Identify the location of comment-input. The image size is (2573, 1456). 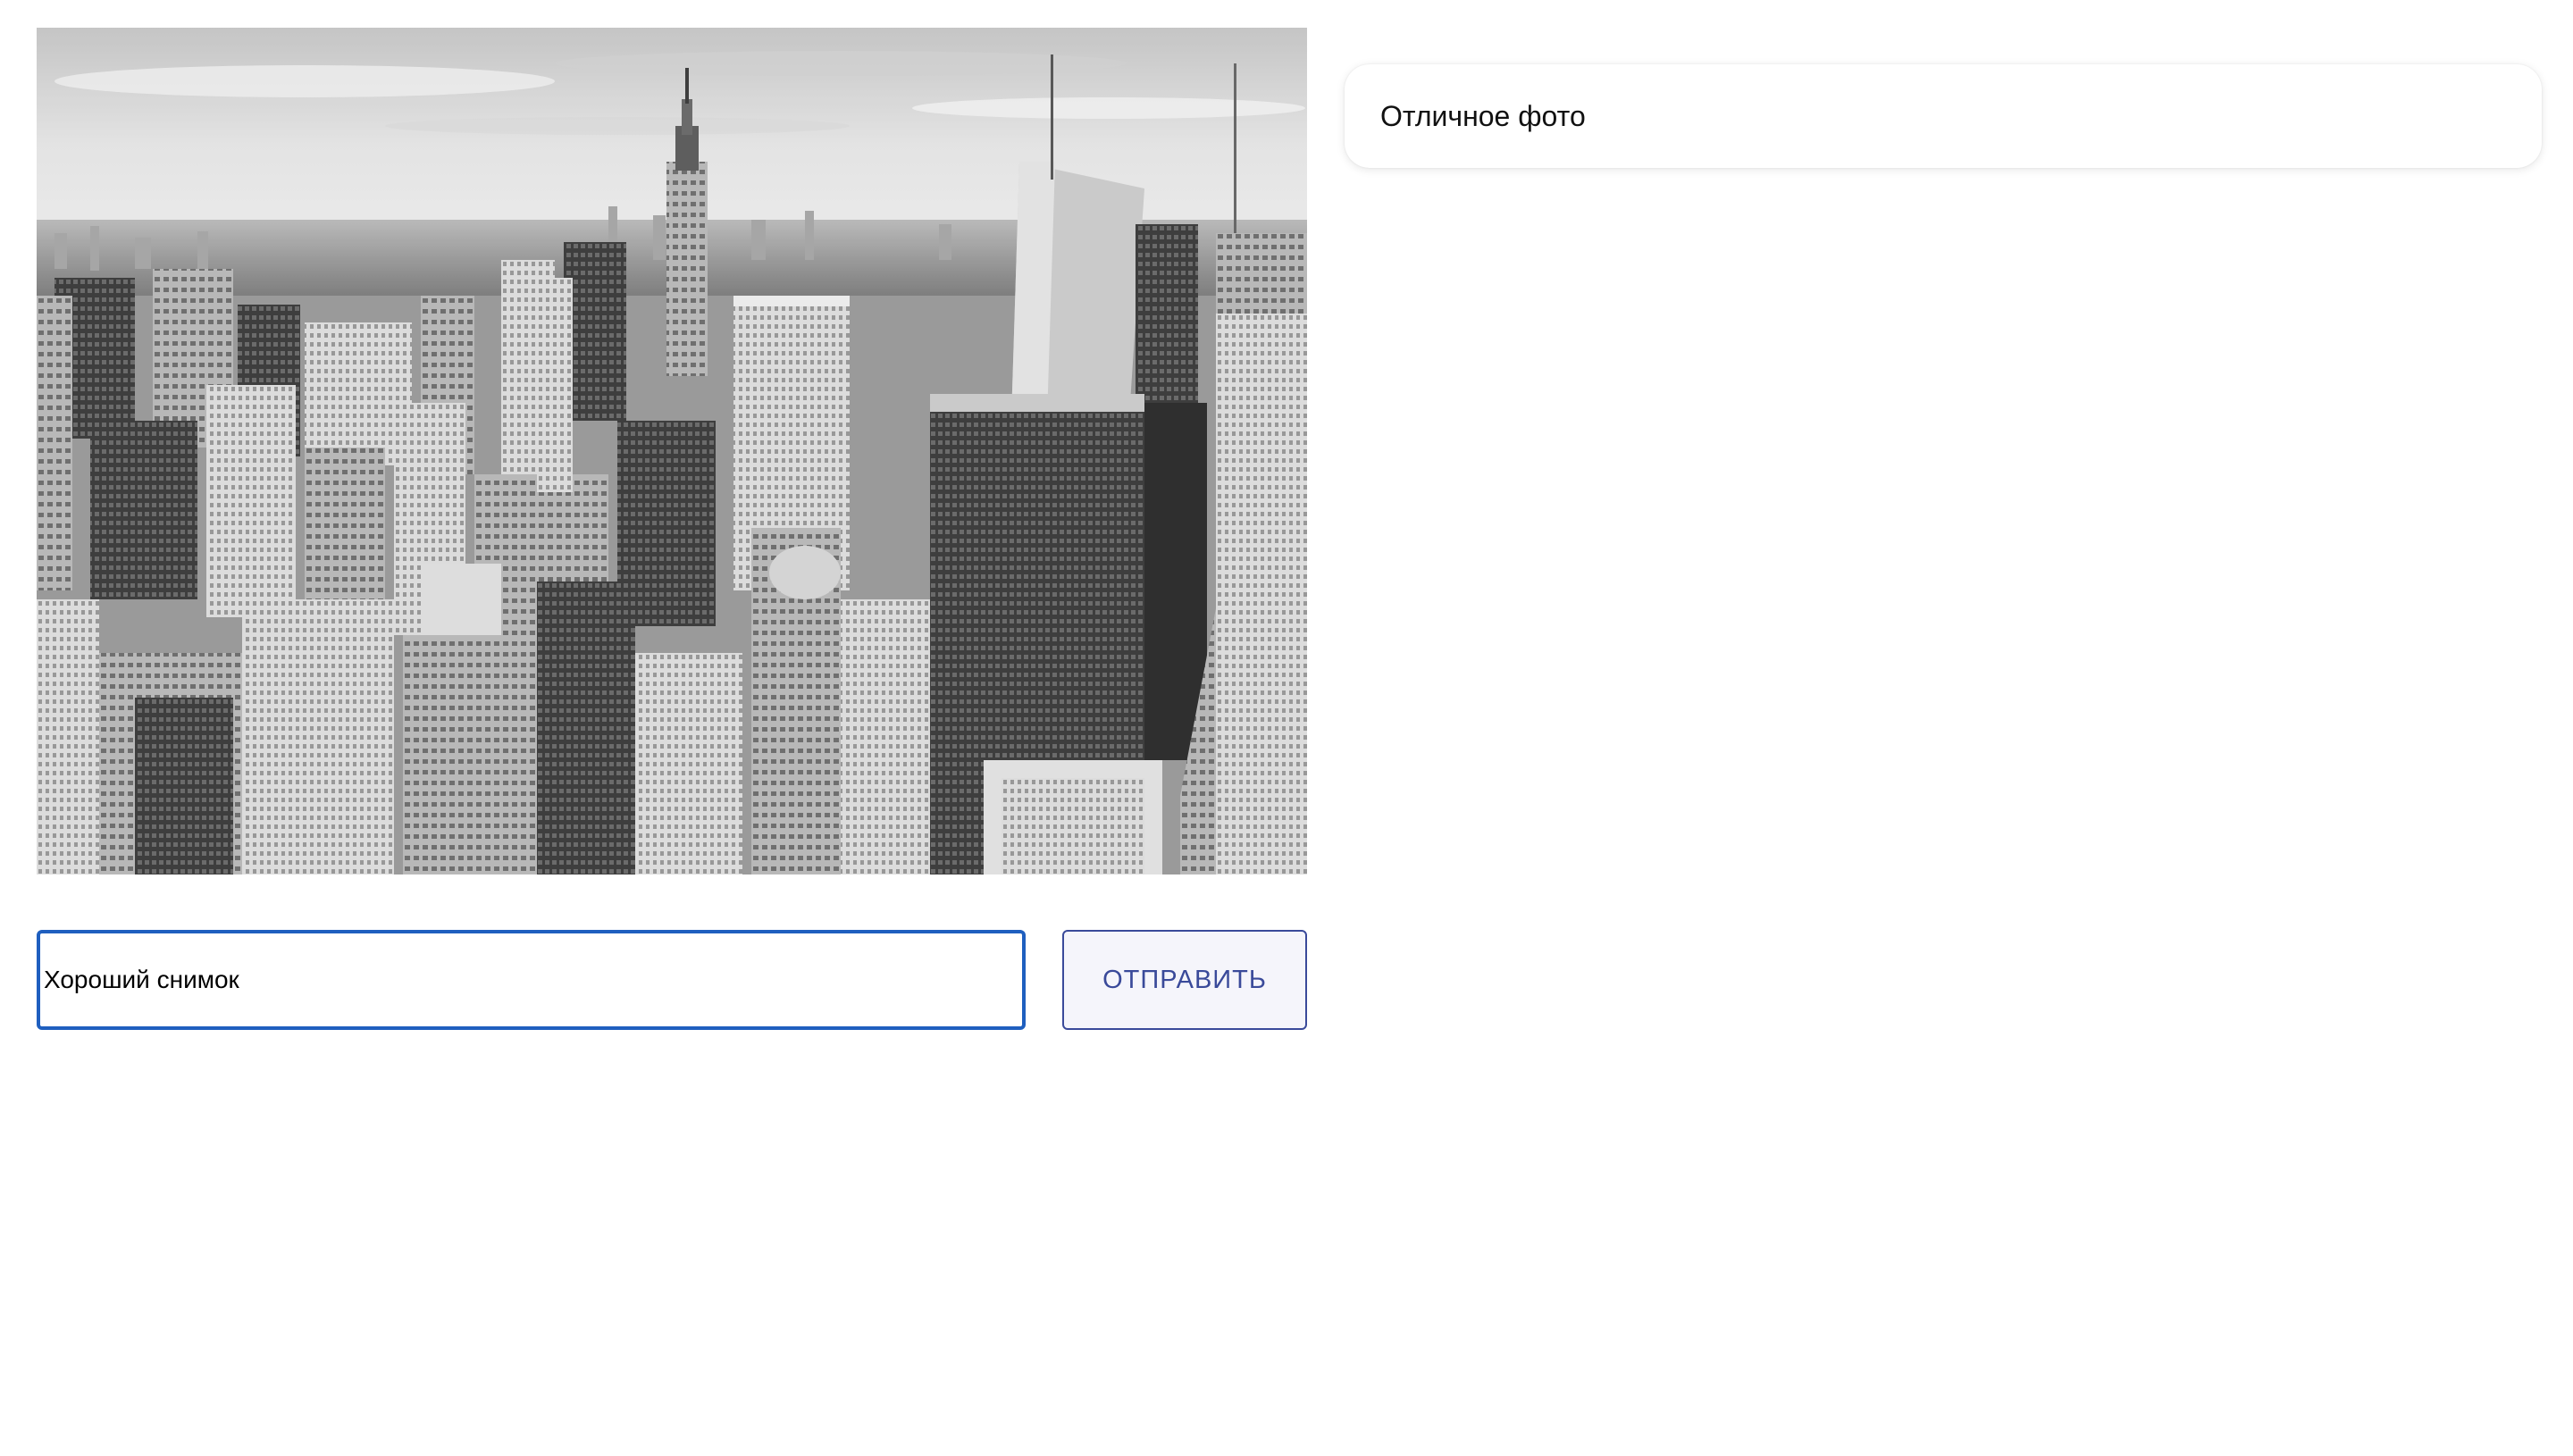
(531, 980).